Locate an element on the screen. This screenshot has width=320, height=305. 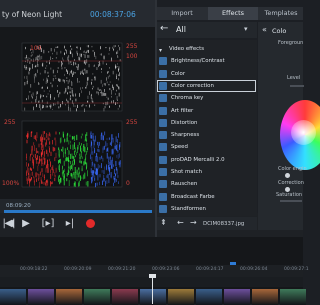
effect-item: Brightness/Contrast is located at coordinates (206, 61).